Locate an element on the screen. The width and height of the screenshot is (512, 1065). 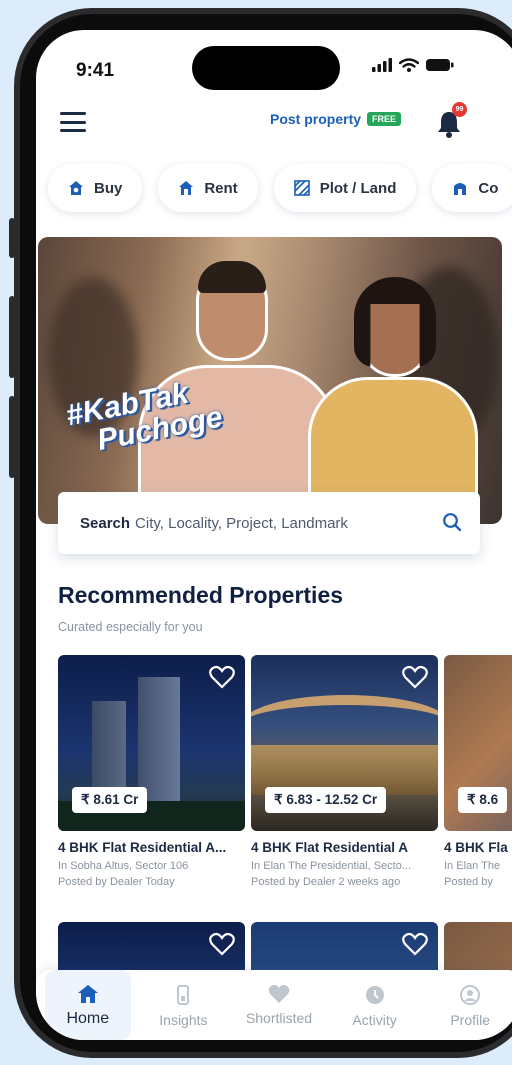
wifi-icon is located at coordinates (409, 65).